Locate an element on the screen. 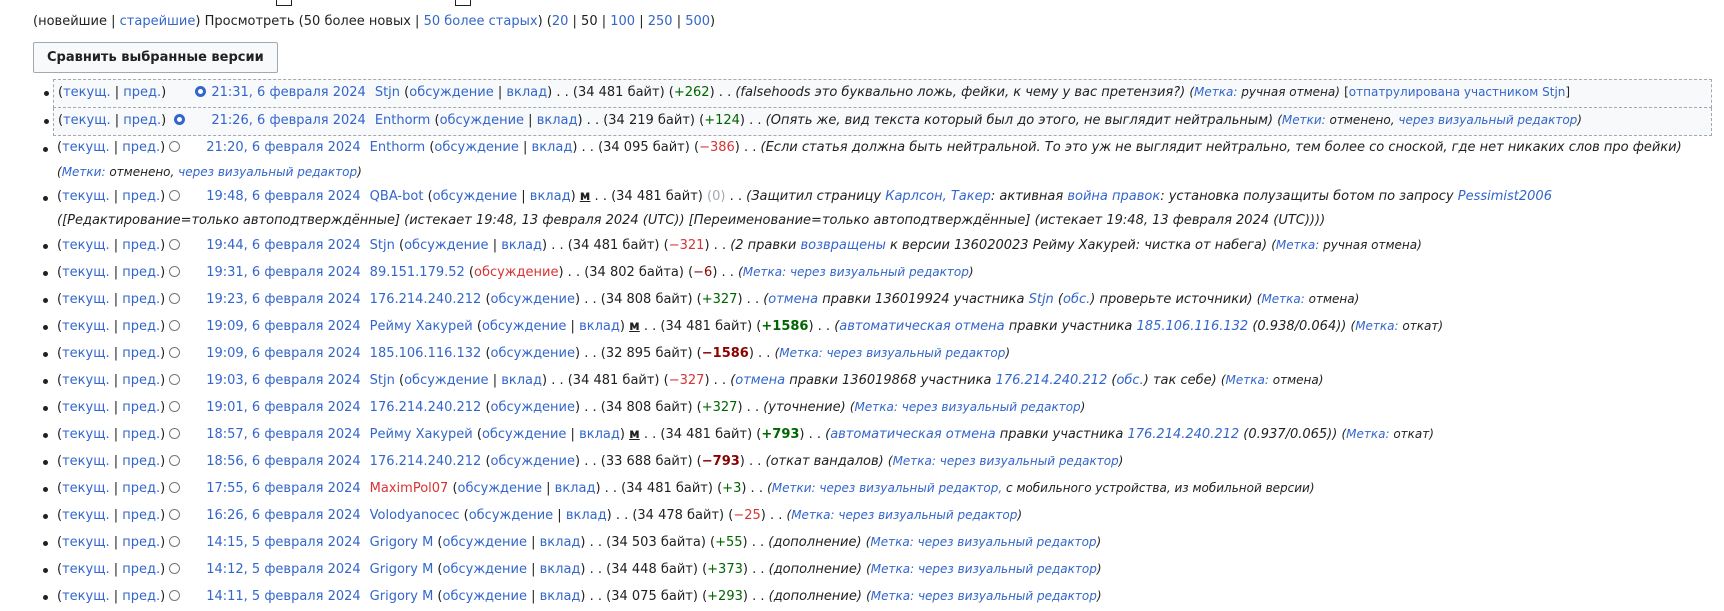 The image size is (1724, 611). checkbox-partial is located at coordinates (463, 3).